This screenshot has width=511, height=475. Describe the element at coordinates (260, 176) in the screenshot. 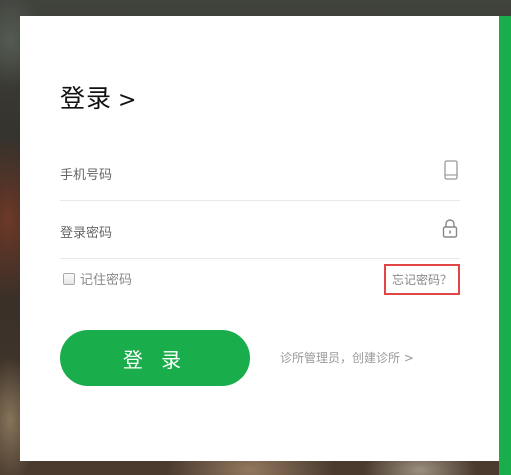

I see `phone-field: 手机号码` at that location.